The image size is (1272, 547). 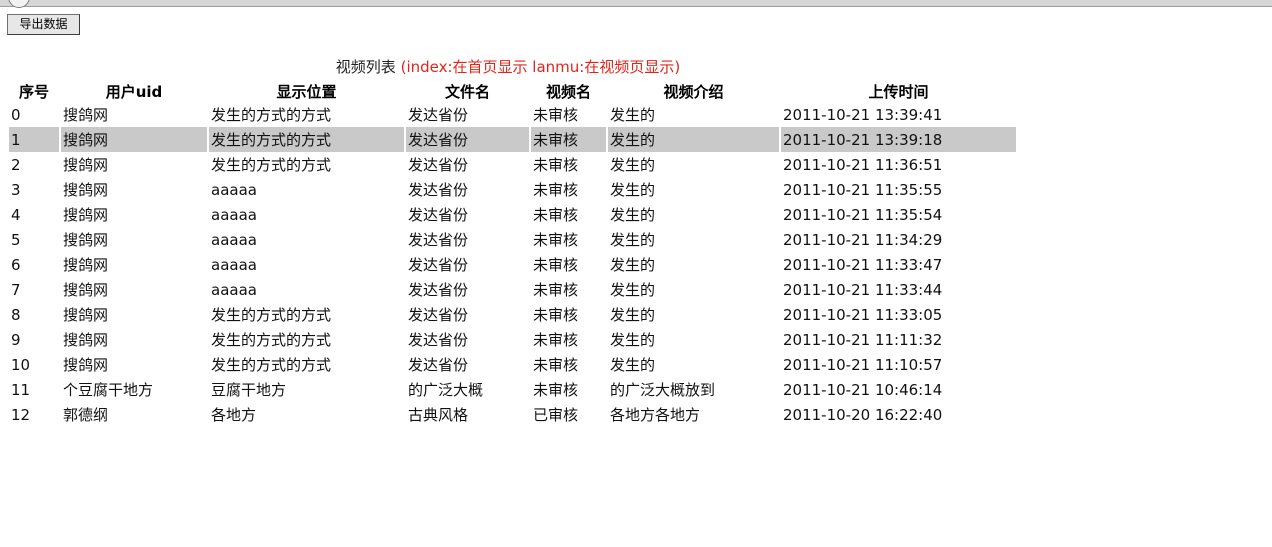 What do you see at coordinates (446, 390) in the screenshot?
I see `cell-file-name: 的广泛大概` at bounding box center [446, 390].